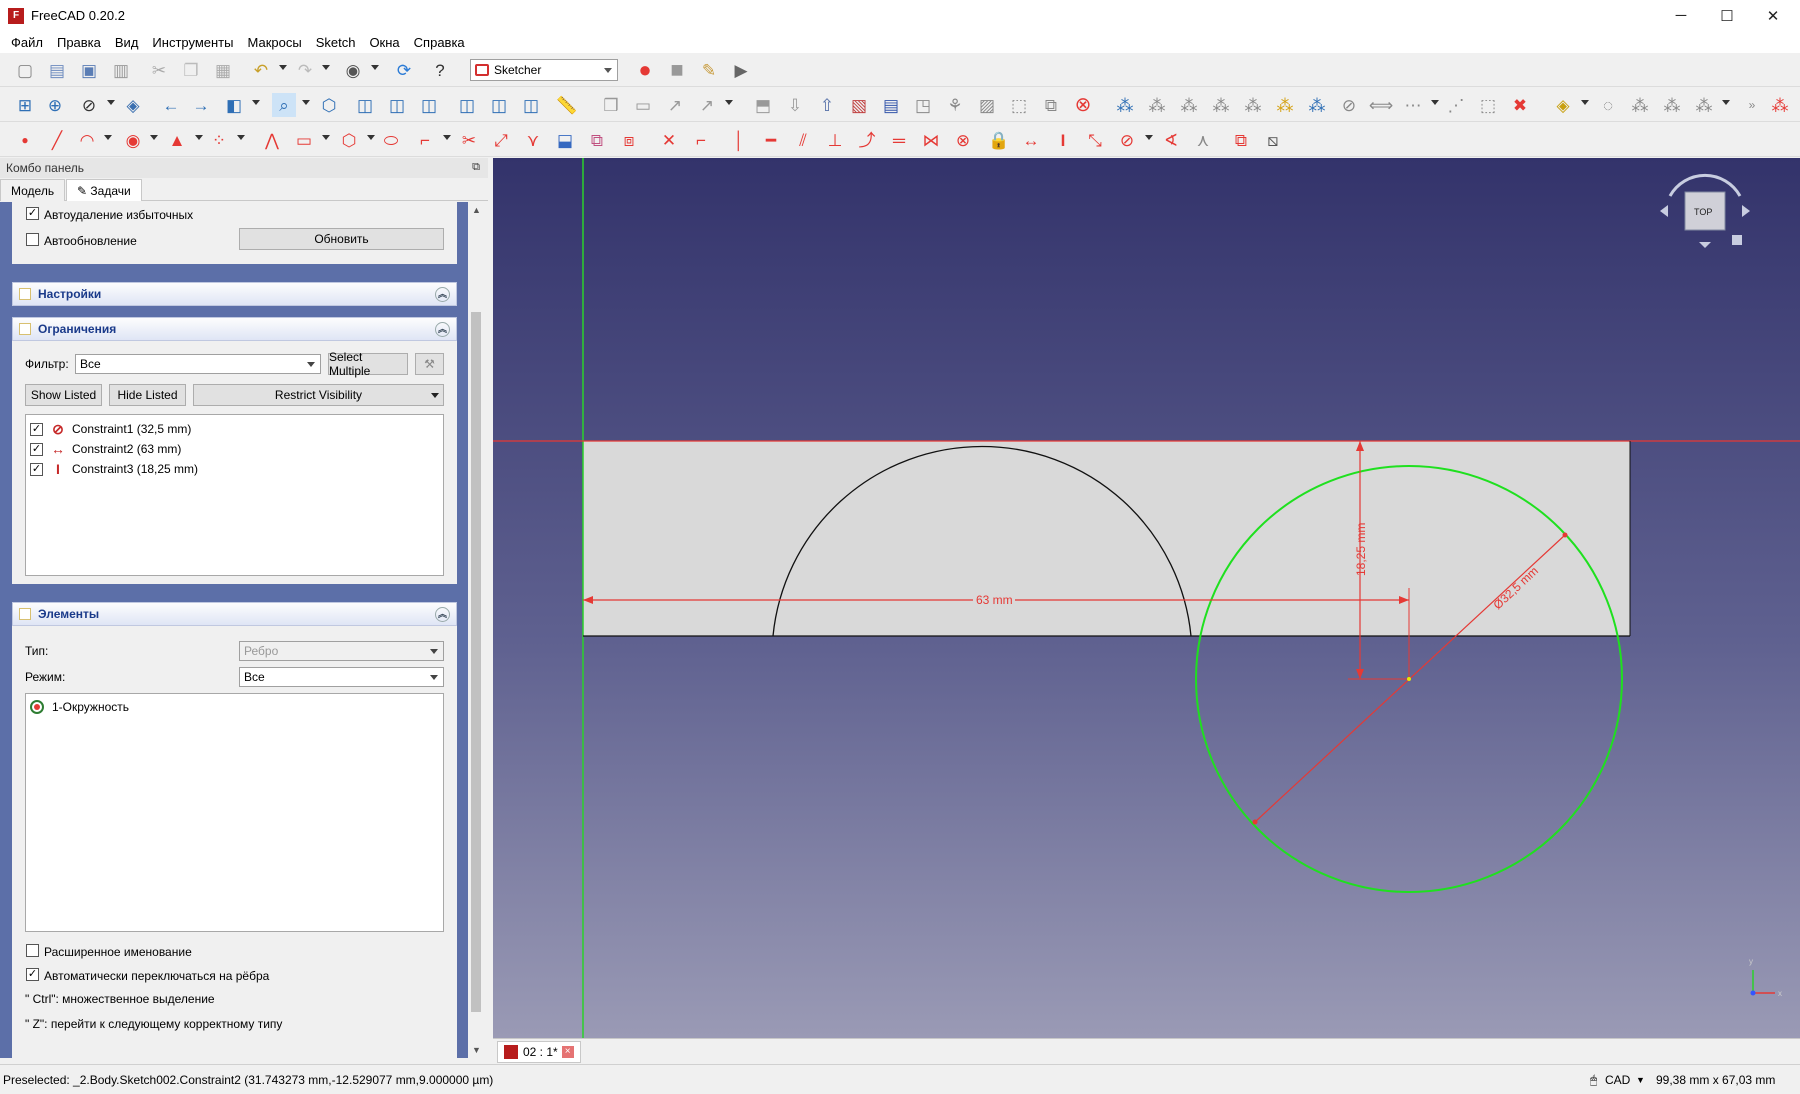 The width and height of the screenshot is (1800, 1094). I want to click on front-view-icon: ◫, so click(365, 105).